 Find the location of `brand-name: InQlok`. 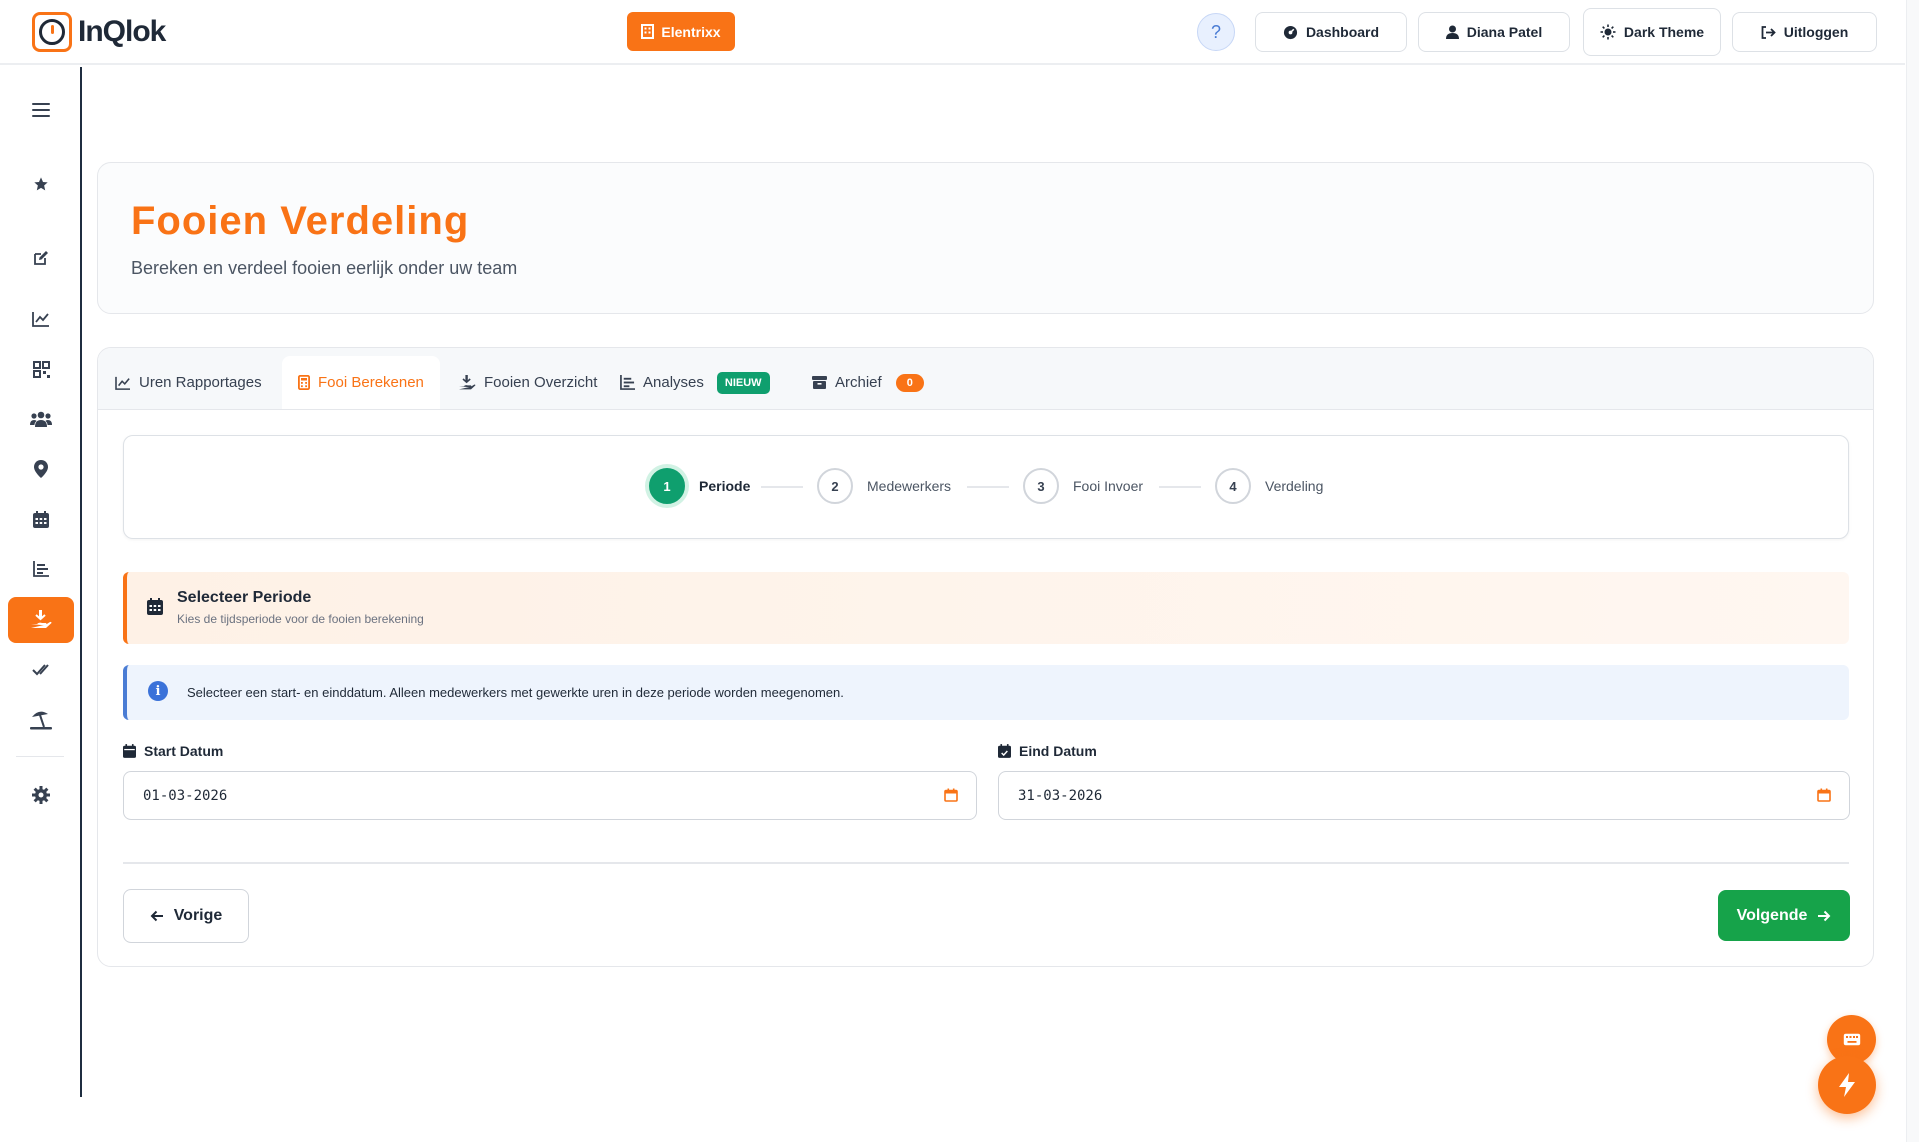

brand-name: InQlok is located at coordinates (122, 31).